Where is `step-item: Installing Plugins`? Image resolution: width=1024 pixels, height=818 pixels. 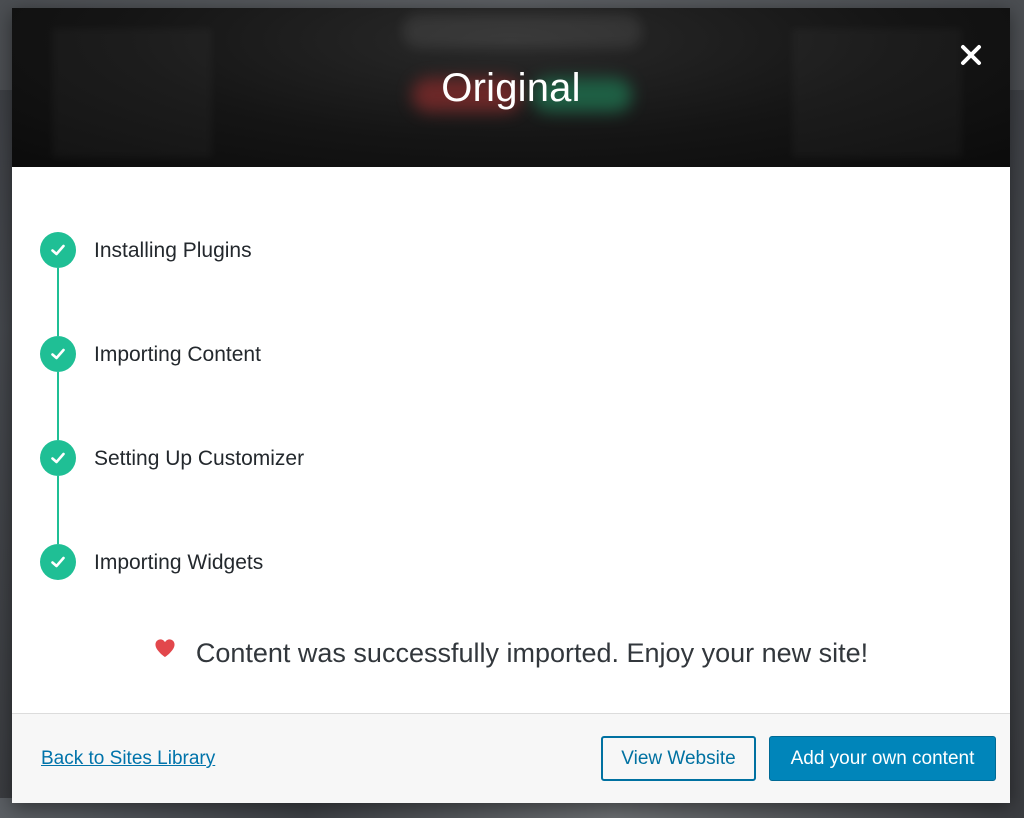
step-item: Installing Plugins is located at coordinates (172, 284).